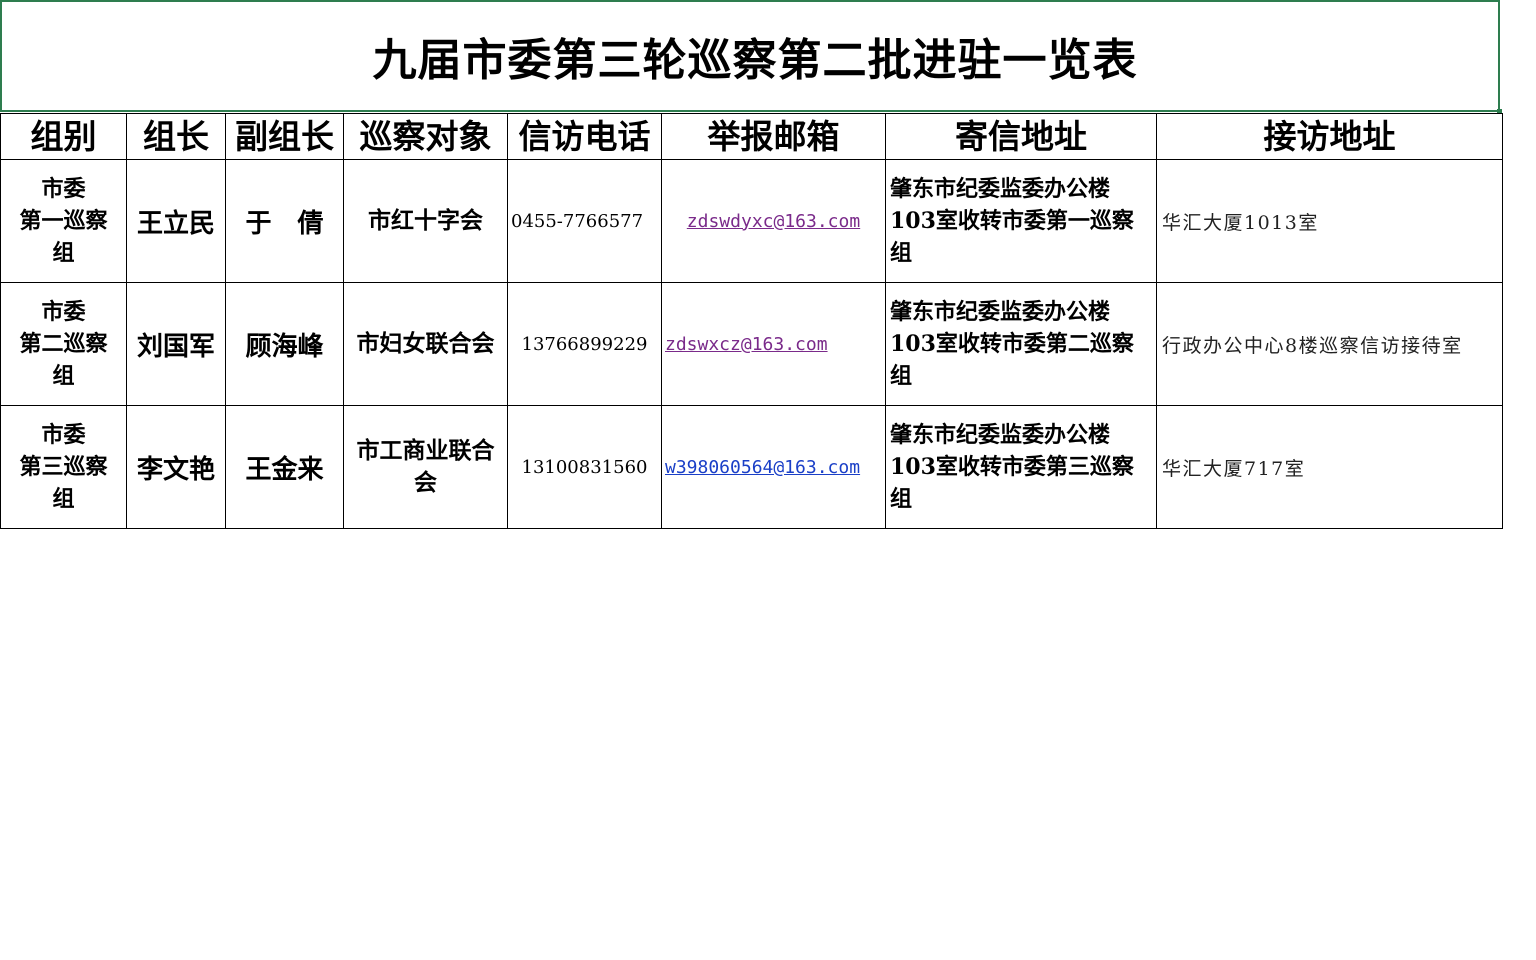 This screenshot has width=1536, height=960. Describe the element at coordinates (1012, 467) in the screenshot. I see `mail-line: 103室收转市委第三巡察` at that location.